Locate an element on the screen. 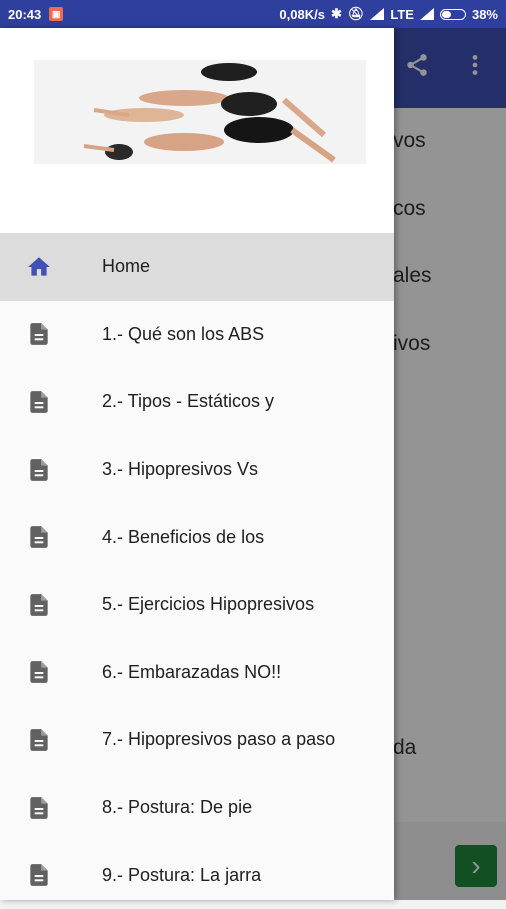 Image resolution: width=506 pixels, height=909 pixels. drawer-item-paso-a-paso: 7.- Hipopresivos paso a paso is located at coordinates (197, 740).